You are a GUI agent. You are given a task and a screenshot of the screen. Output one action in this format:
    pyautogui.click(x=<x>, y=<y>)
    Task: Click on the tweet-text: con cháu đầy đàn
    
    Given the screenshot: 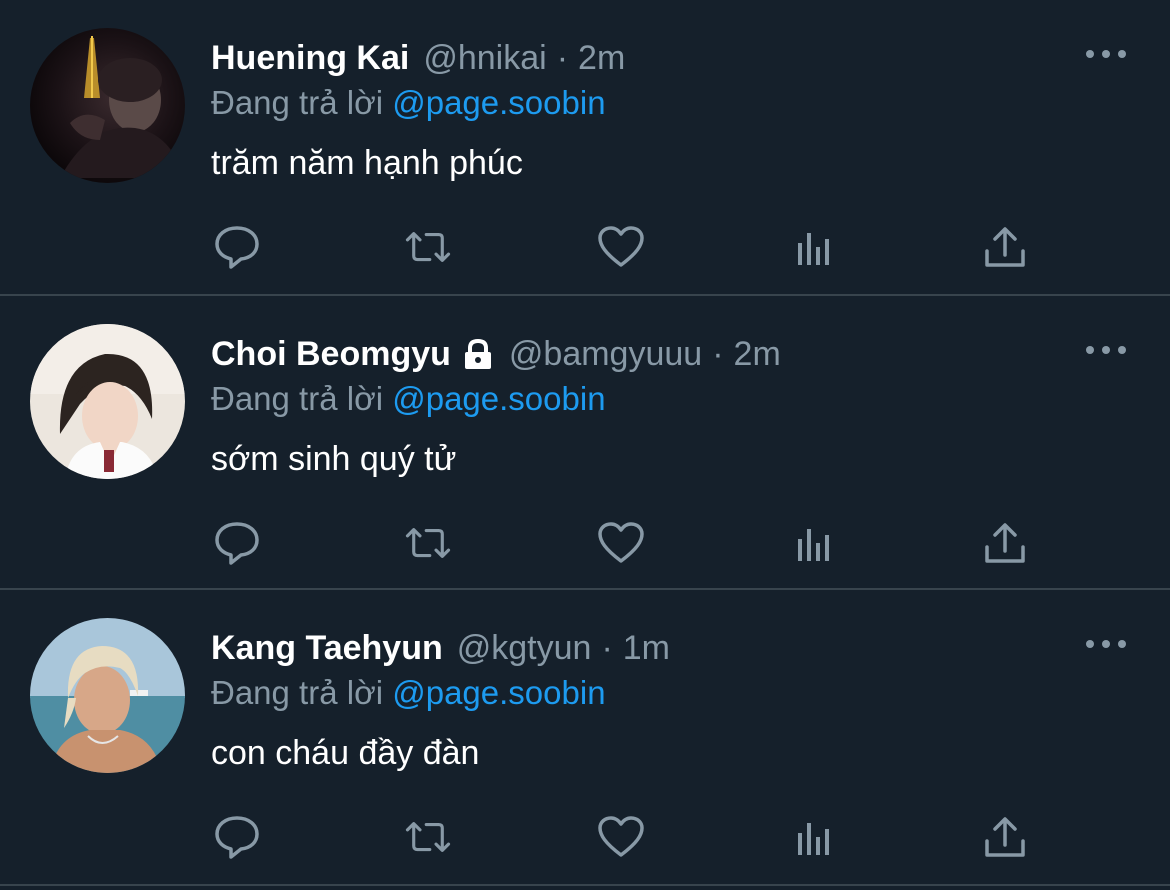 What is the action you would take?
    pyautogui.click(x=345, y=753)
    